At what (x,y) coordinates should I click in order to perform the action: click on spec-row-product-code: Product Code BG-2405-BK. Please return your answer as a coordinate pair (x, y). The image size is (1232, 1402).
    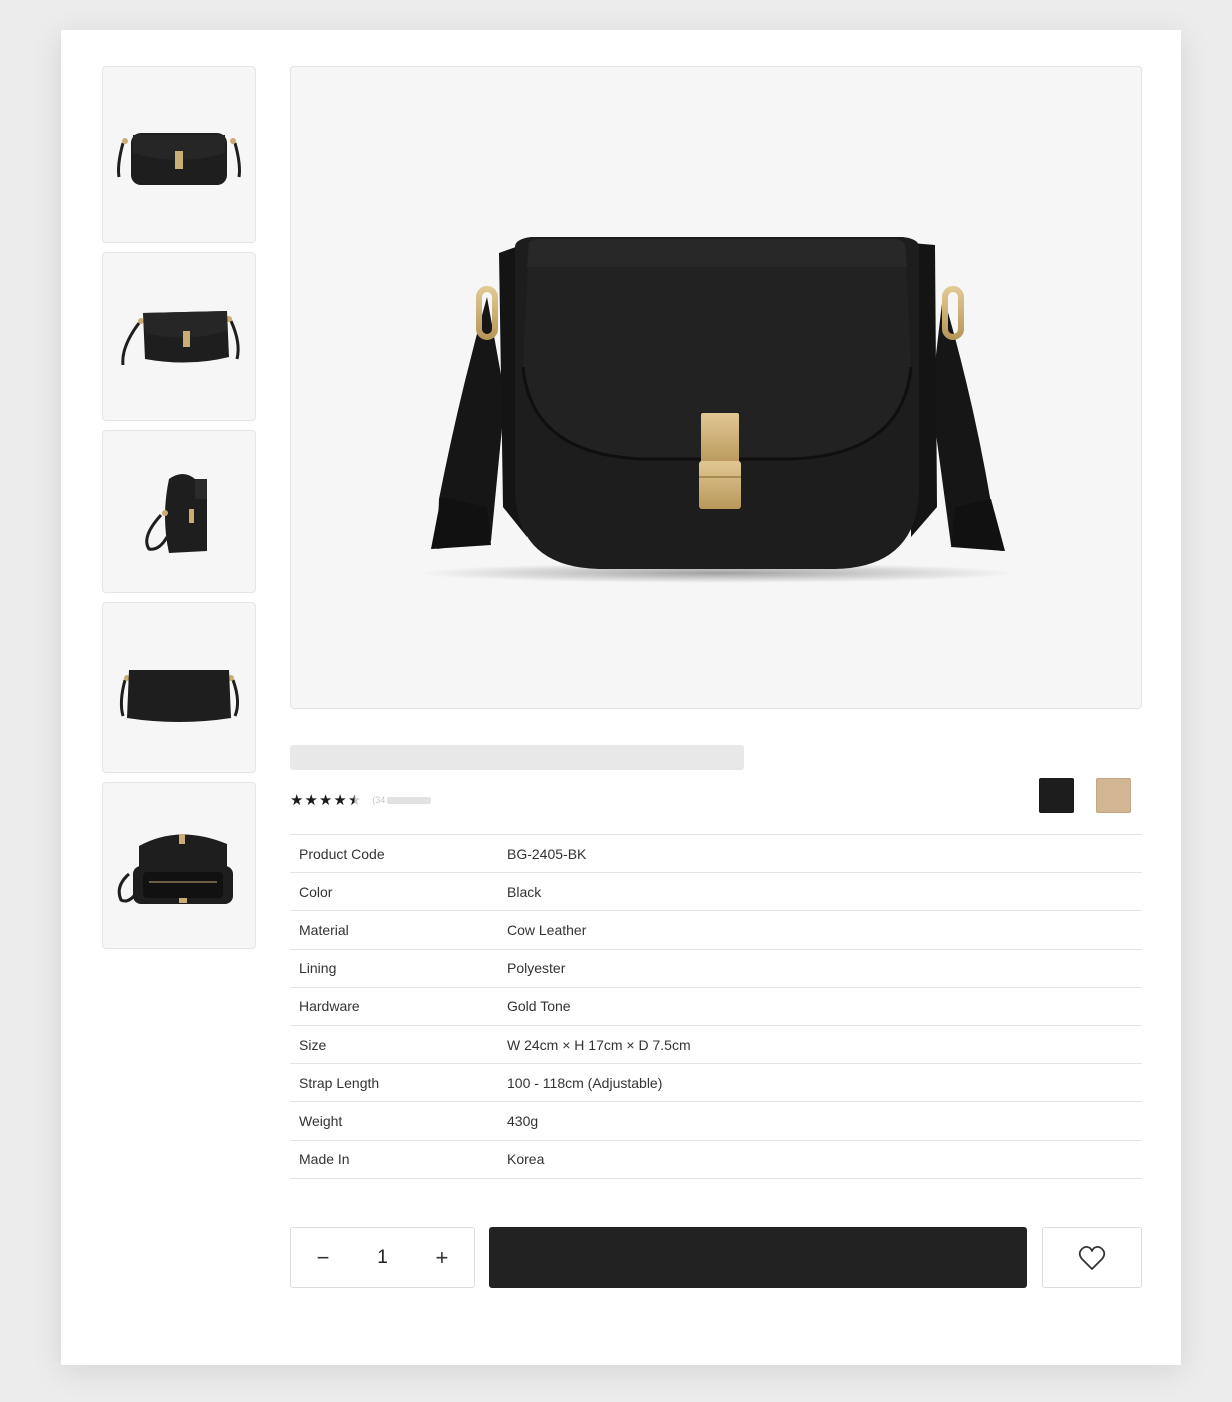
    Looking at the image, I should click on (716, 854).